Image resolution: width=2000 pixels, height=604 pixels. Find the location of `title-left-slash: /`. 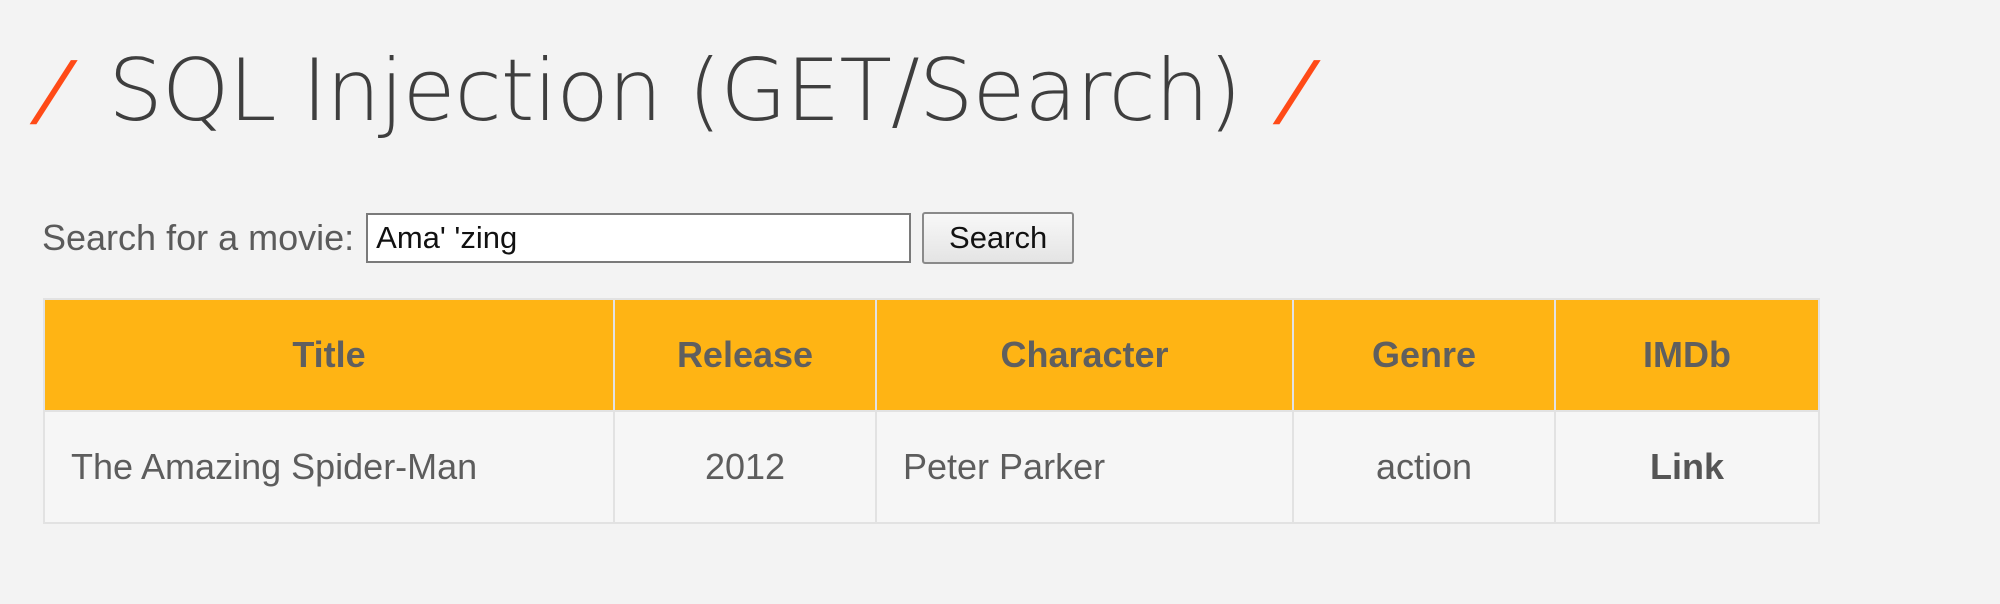

title-left-slash: / is located at coordinates (53, 91).